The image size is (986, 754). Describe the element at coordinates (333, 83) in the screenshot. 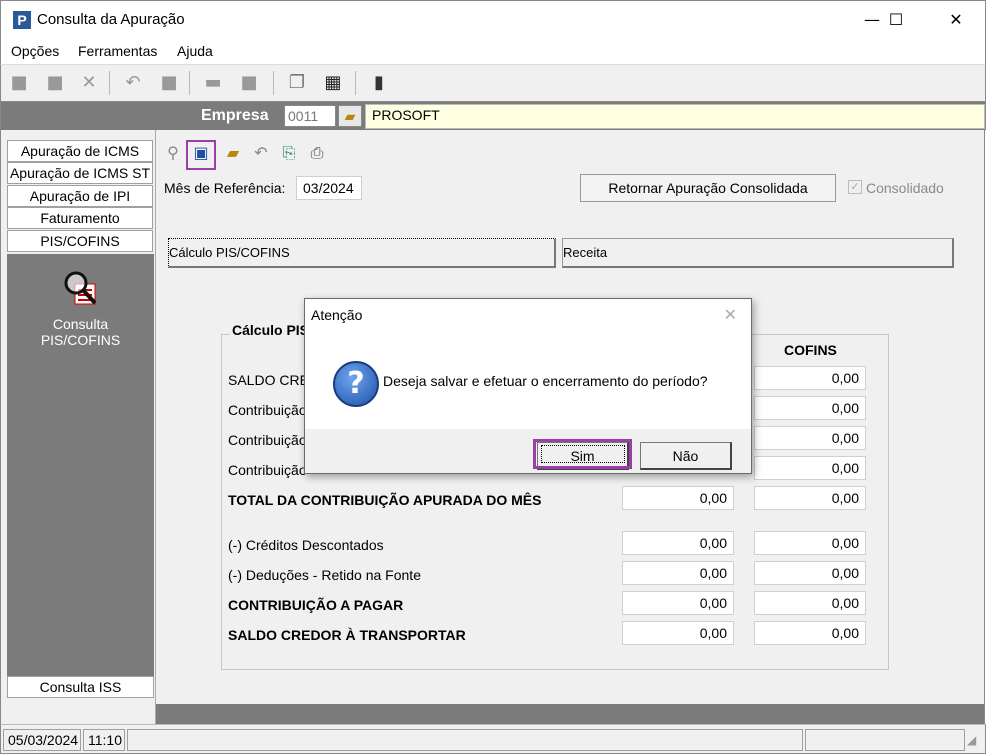

I see `diary-icon: ▦` at that location.